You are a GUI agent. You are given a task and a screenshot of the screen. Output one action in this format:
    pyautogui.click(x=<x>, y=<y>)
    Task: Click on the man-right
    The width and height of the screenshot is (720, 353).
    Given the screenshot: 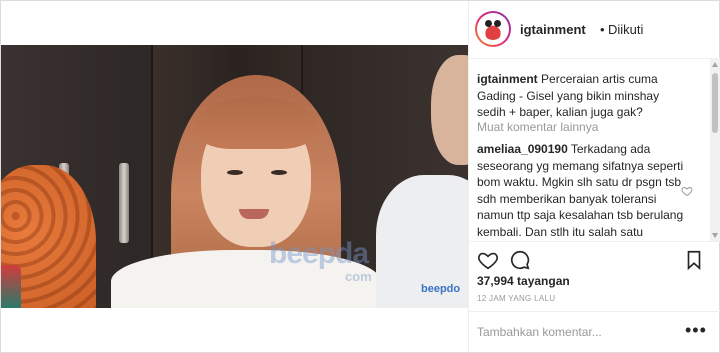 What is the action you would take?
    pyautogui.click(x=422, y=181)
    